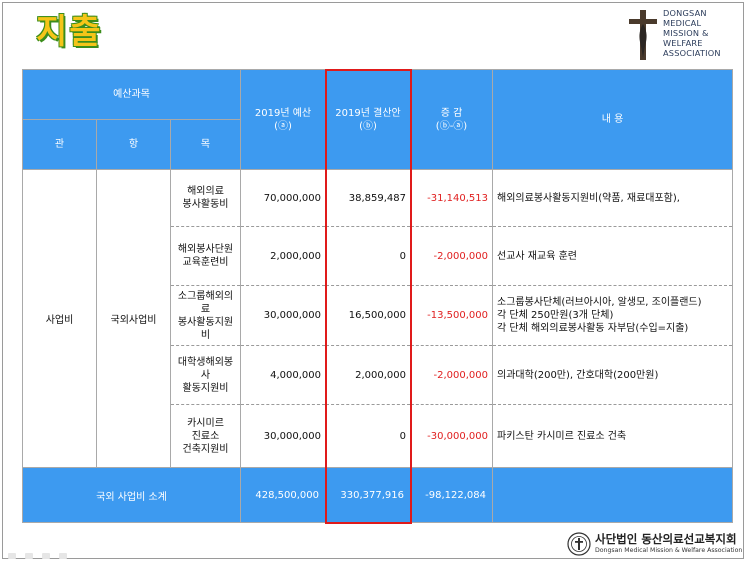  Describe the element at coordinates (283, 375) in the screenshot. I see `budget-cell: 4,000,000` at that location.